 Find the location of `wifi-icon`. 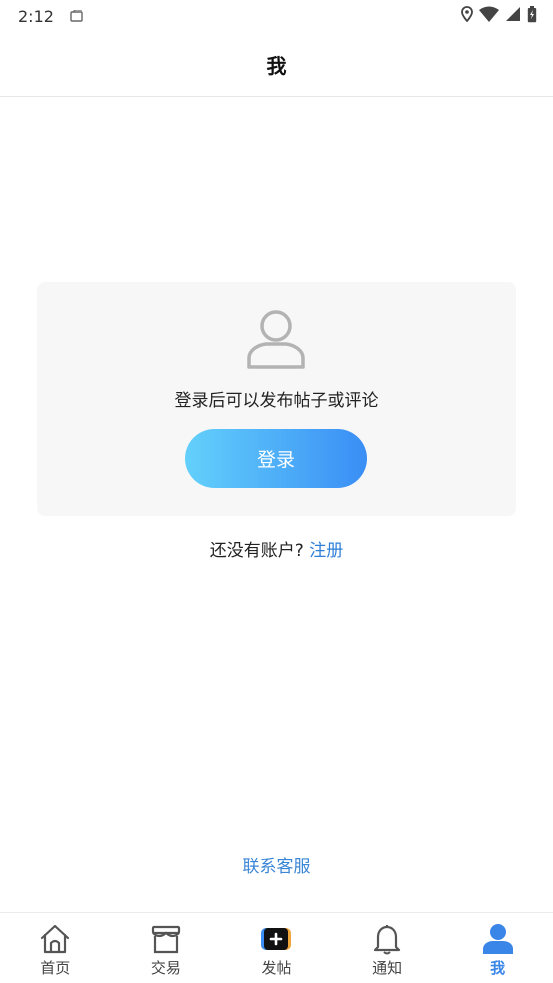

wifi-icon is located at coordinates (489, 16).